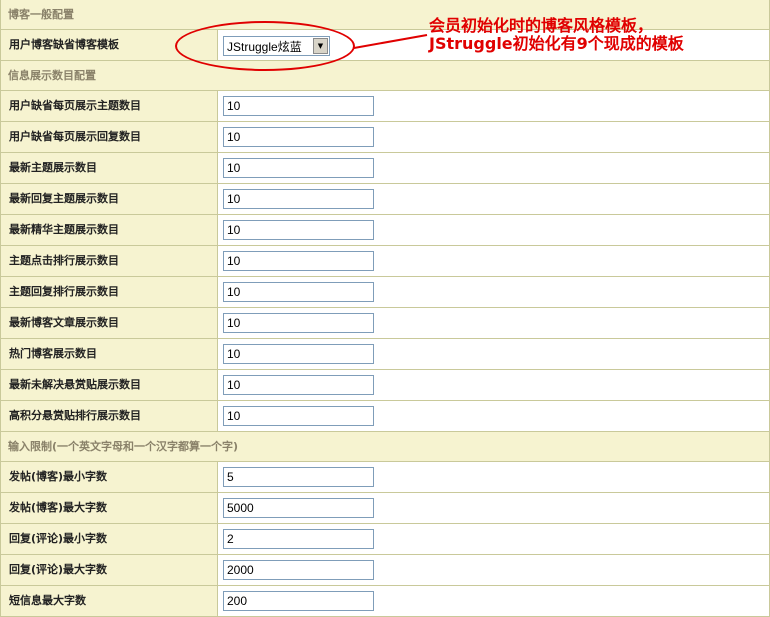 Image resolution: width=770 pixels, height=617 pixels. What do you see at coordinates (556, 34) in the screenshot?
I see `annotation-text: 会员初始化时的博客风格模板，JStruggle初始化有9个现成的模板` at bounding box center [556, 34].